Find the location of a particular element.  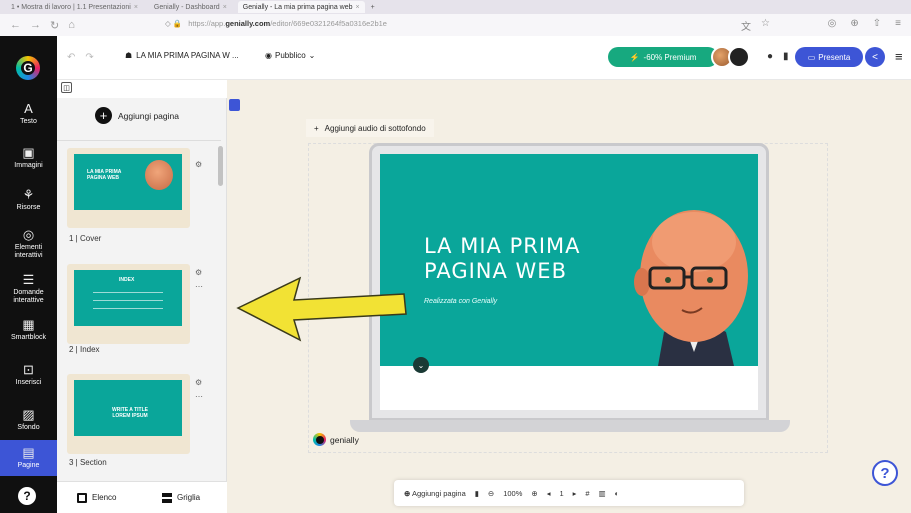

grid-view-button: Griglia is located at coordinates (184, 497).